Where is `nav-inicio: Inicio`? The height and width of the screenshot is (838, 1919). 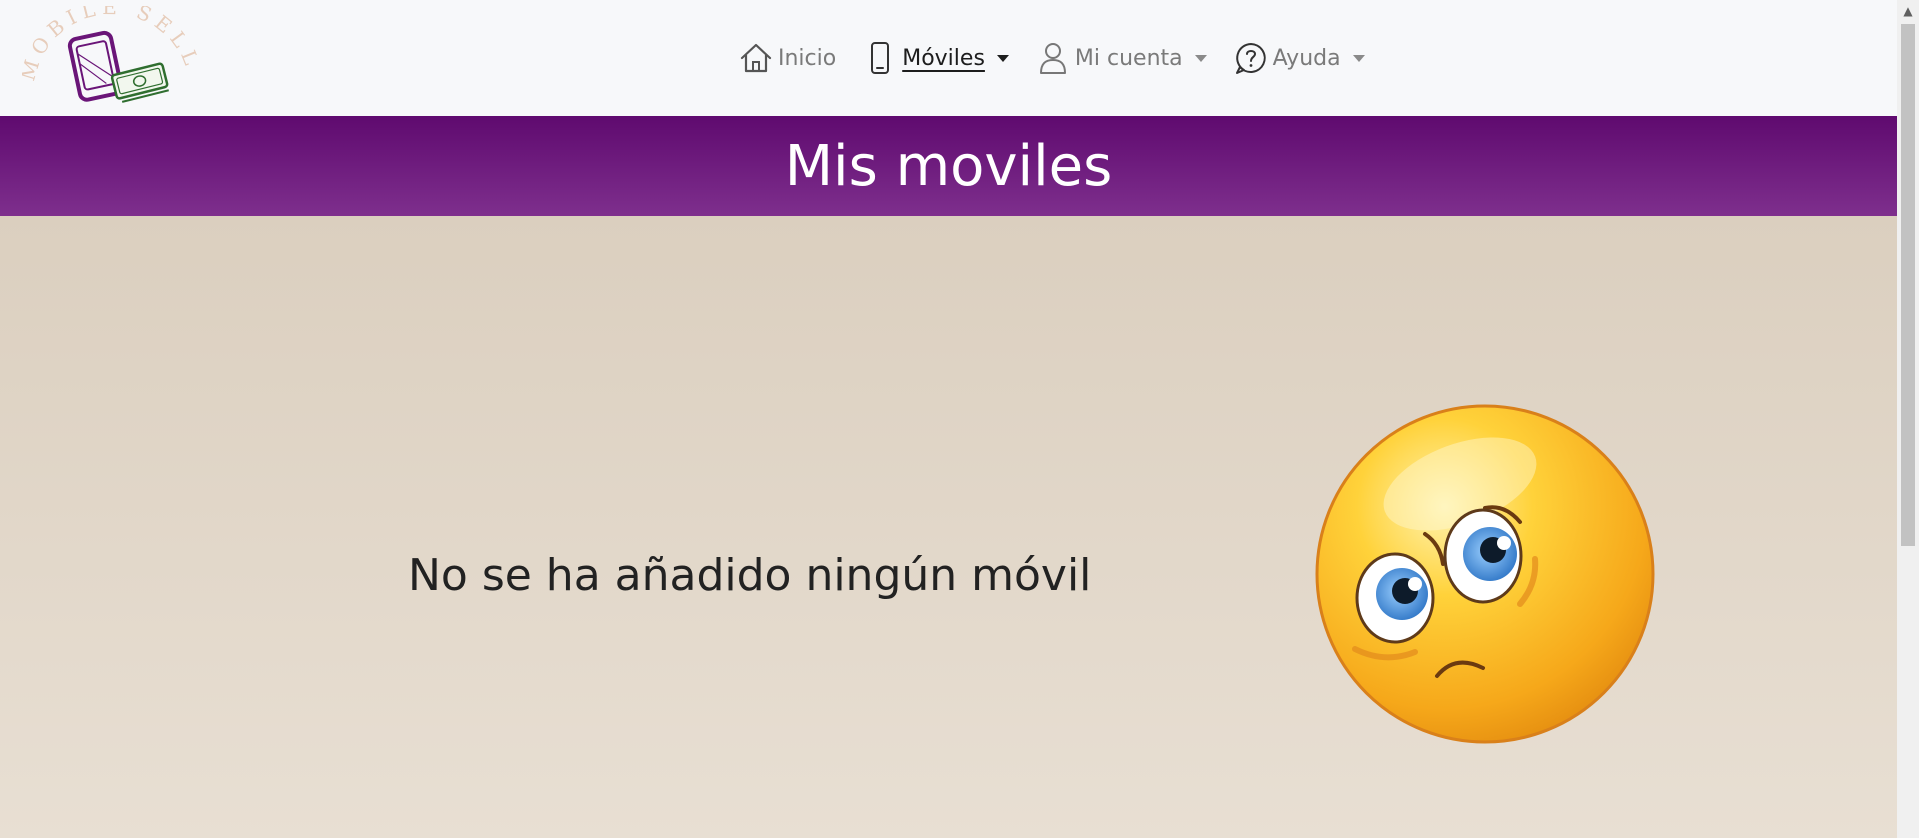 nav-inicio: Inicio is located at coordinates (787, 58).